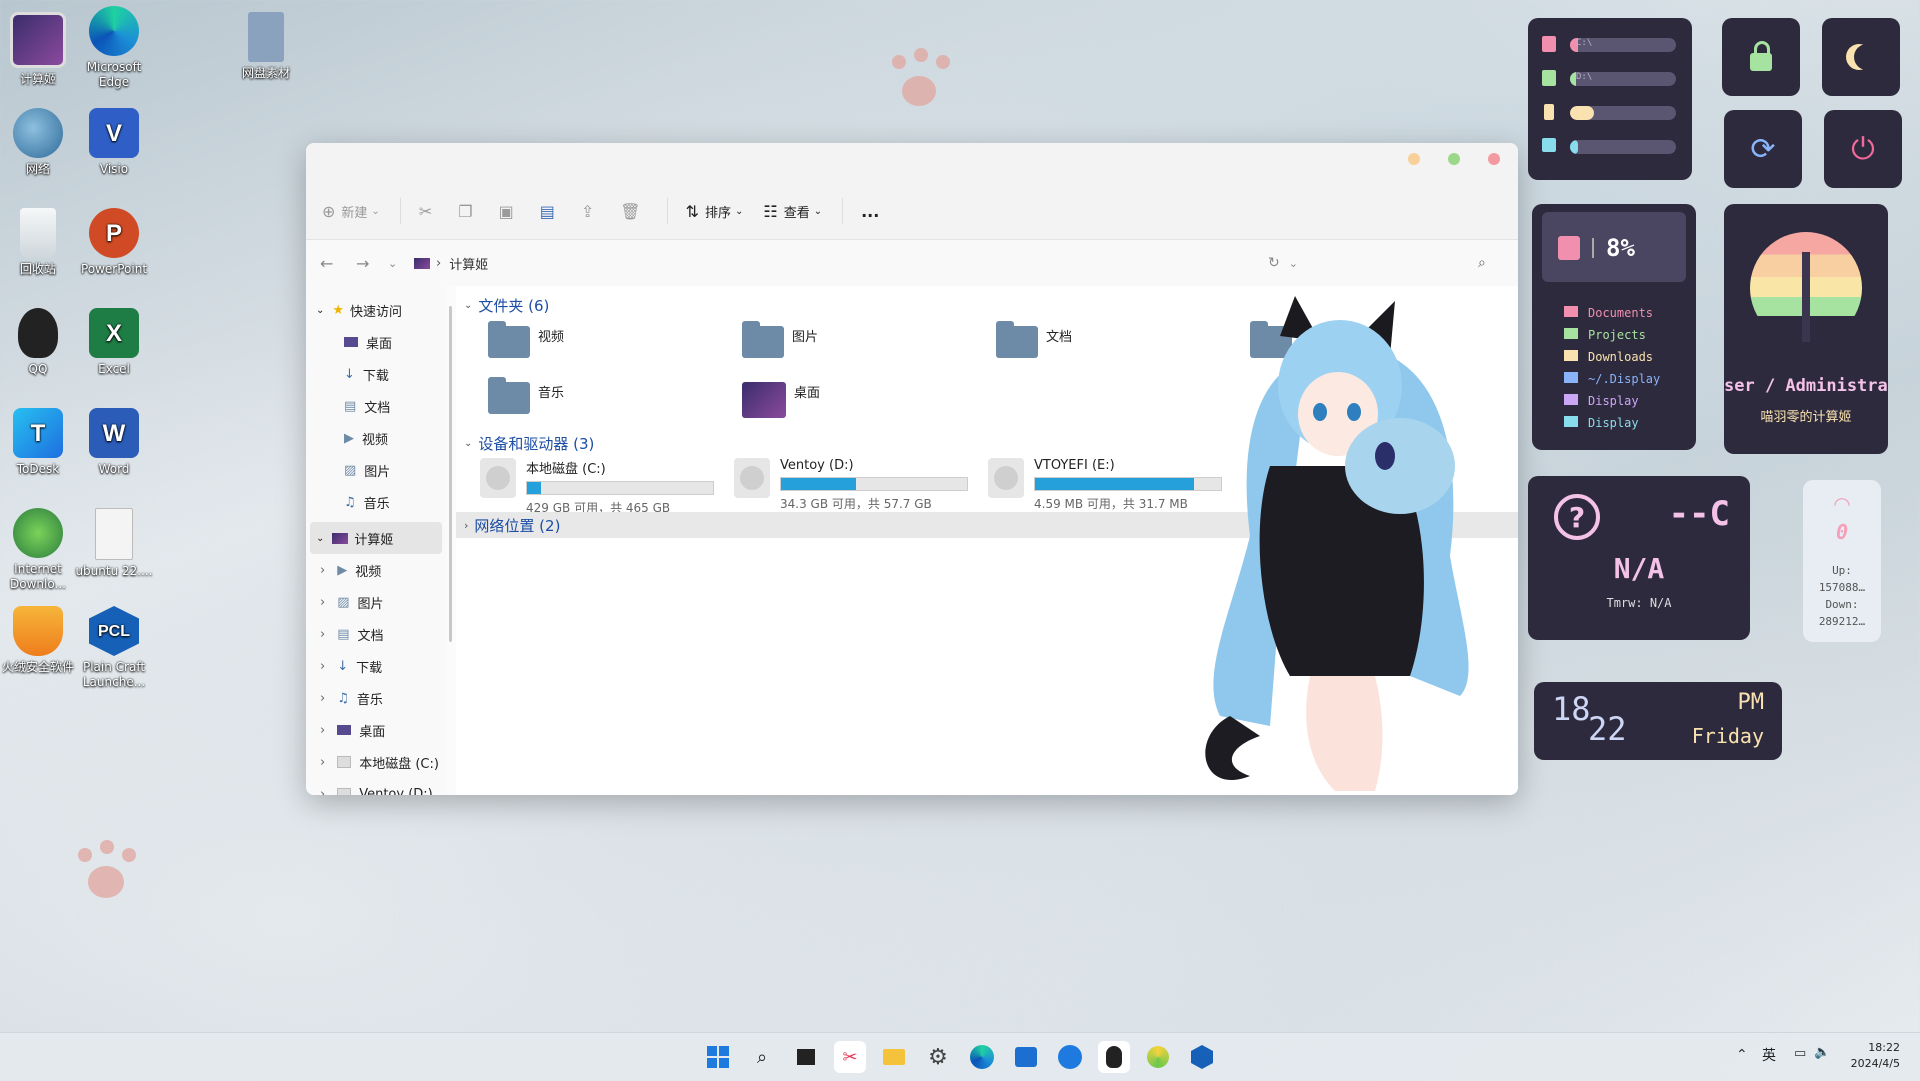 The height and width of the screenshot is (1081, 1920). Describe the element at coordinates (326, 263) in the screenshot. I see `back-icon: ←` at that location.